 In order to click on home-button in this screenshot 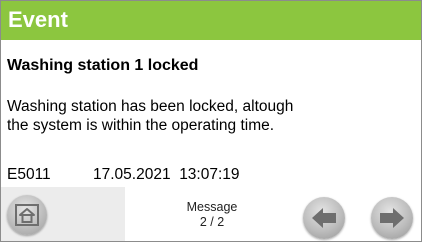, I will do `click(27, 215)`.